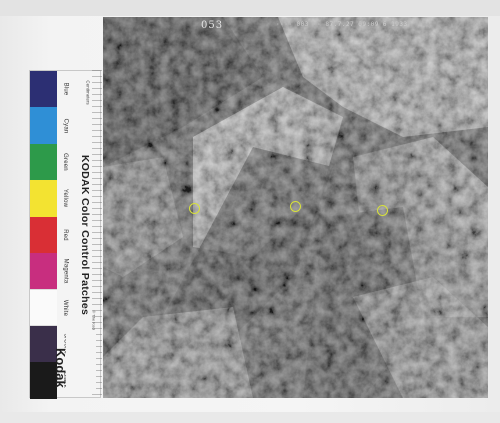 The height and width of the screenshot is (423, 500). What do you see at coordinates (65, 198) in the screenshot?
I see `patch-label-text: Yellow` at bounding box center [65, 198].